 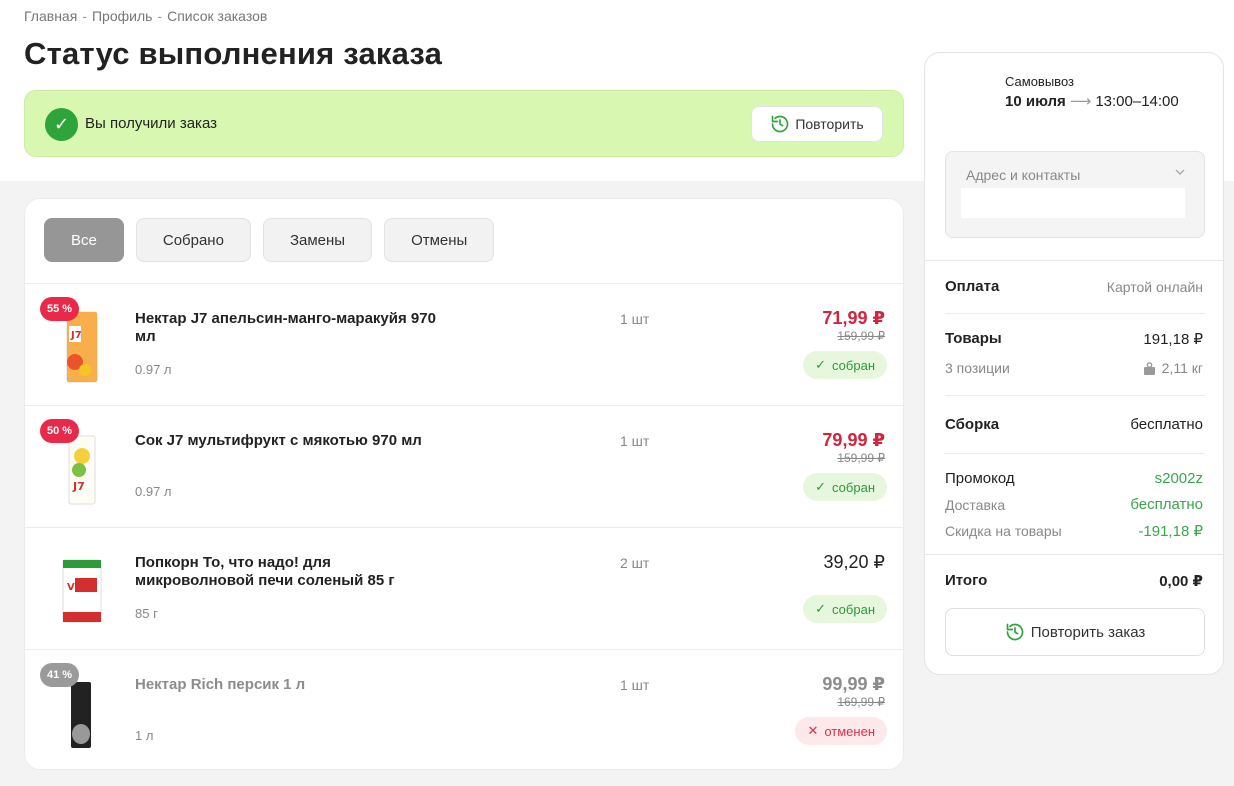 I want to click on filter-all: Все, so click(x=84, y=240).